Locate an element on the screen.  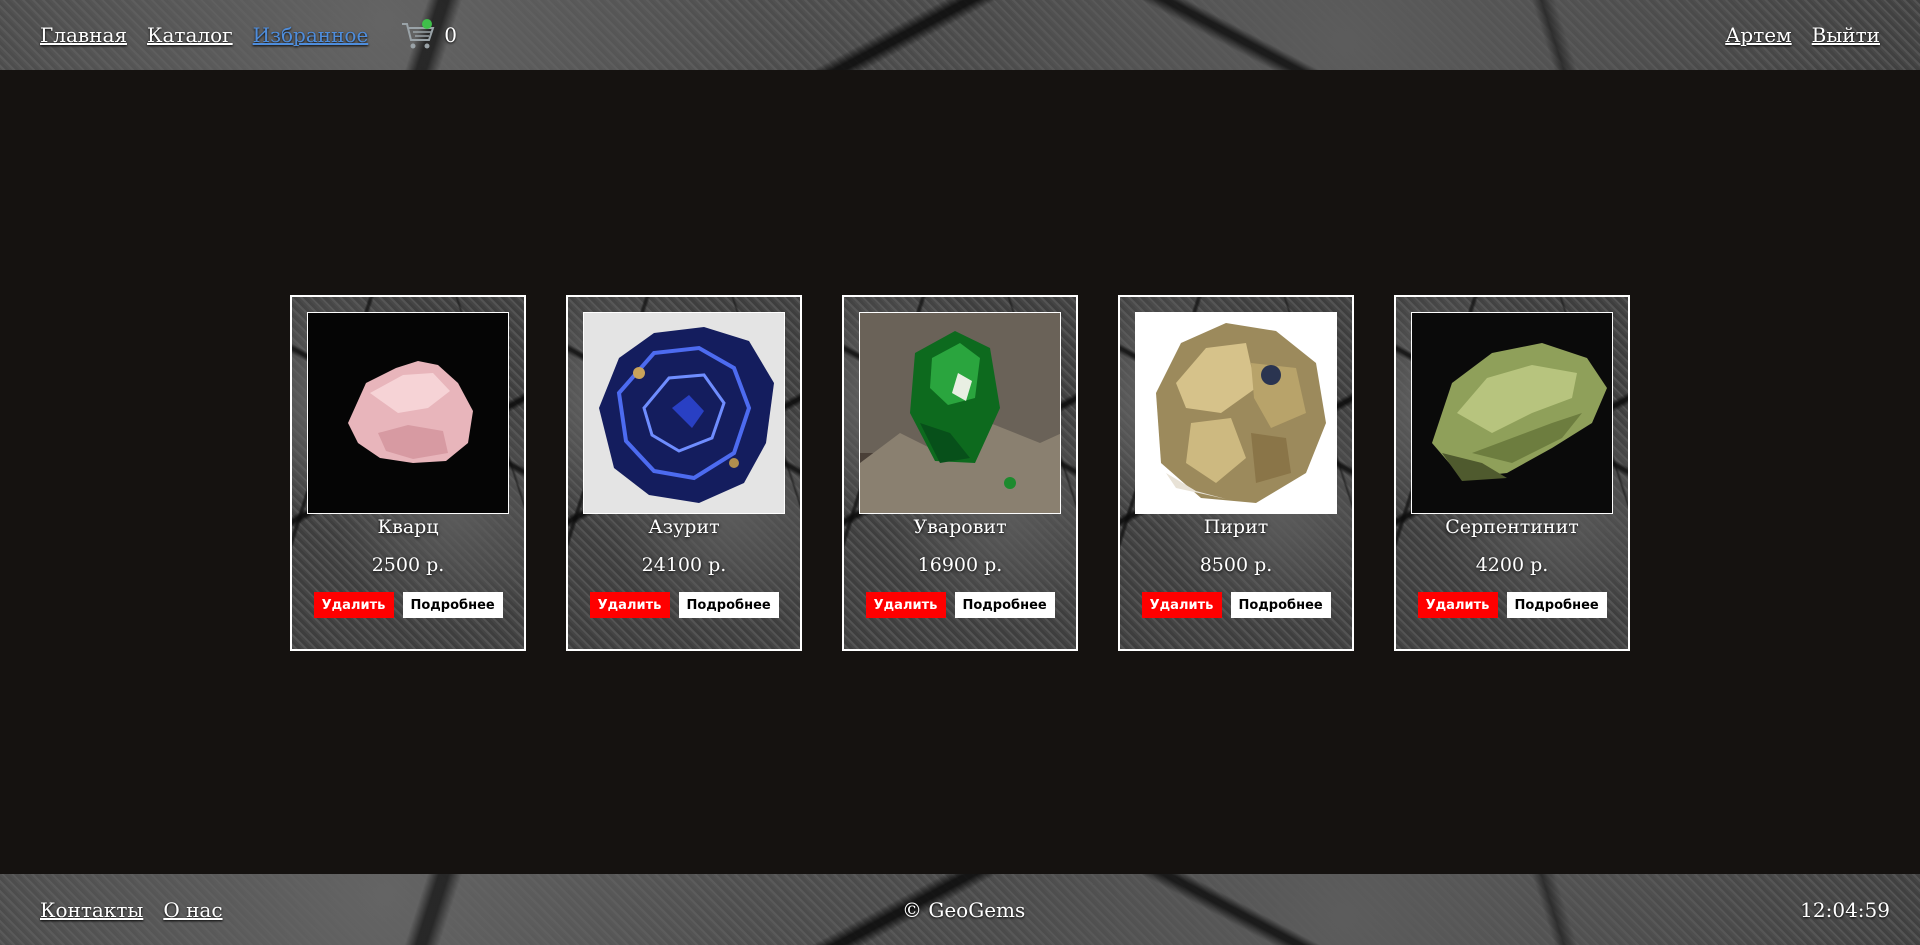
product-card-serpentinite: Серпентинит 4200 р. Удалить Подробнее is located at coordinates (1512, 473).